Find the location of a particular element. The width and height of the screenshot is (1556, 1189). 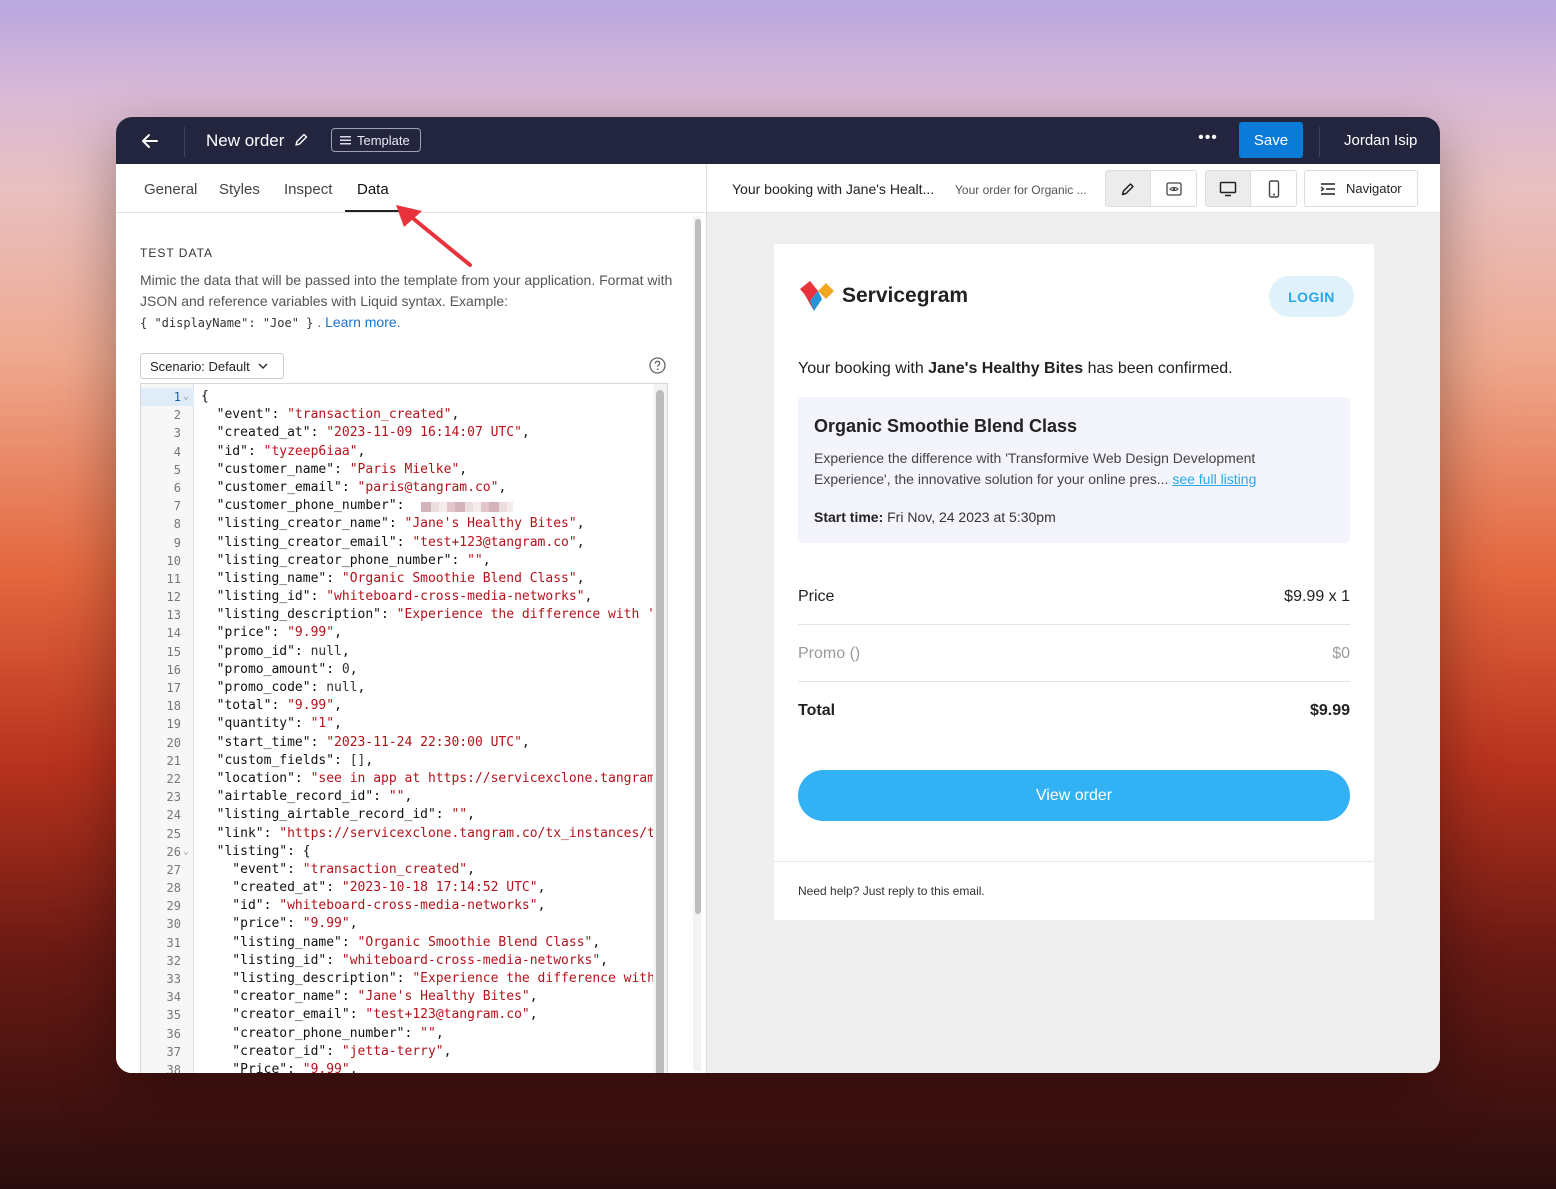

help-icon is located at coordinates (657, 365).